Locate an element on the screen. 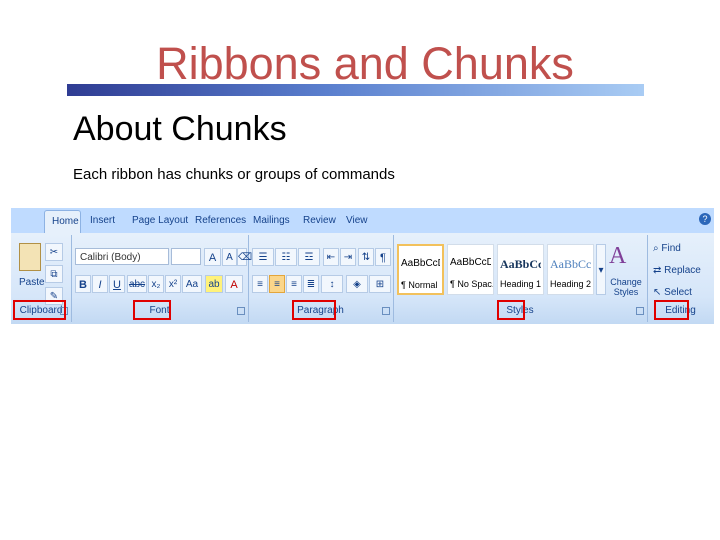 The width and height of the screenshot is (720, 540). bullets-icon: ☰ is located at coordinates (263, 257).